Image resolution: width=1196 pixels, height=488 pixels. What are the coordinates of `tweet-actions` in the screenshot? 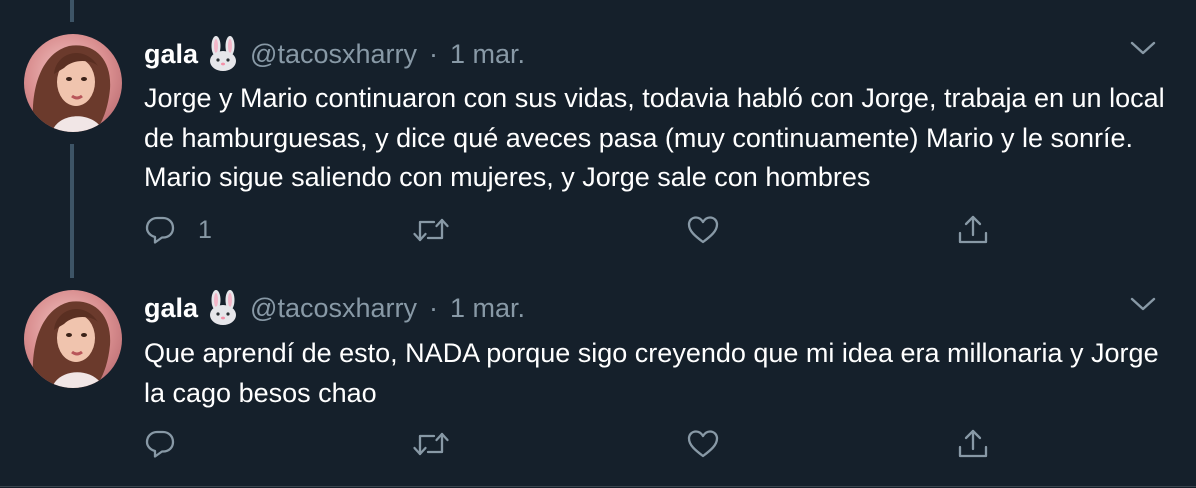 It's located at (594, 444).